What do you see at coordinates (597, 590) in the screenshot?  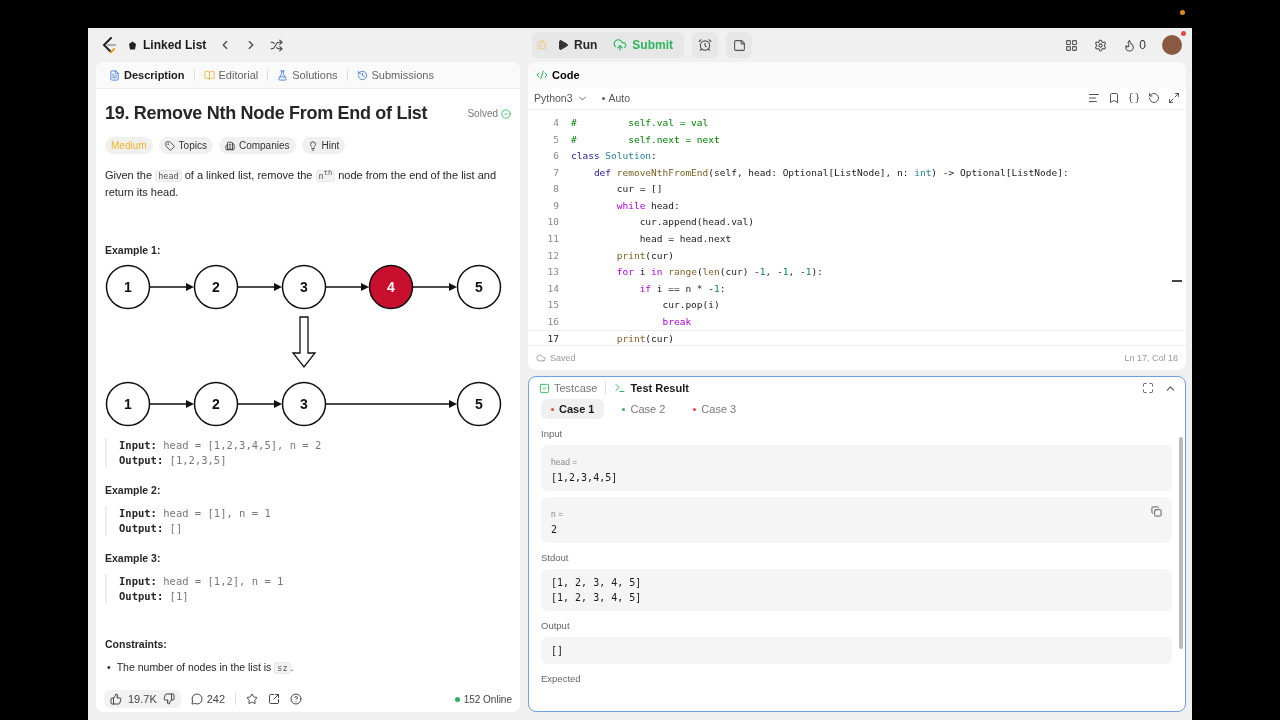 I see `parameter-value: [1, 2, 3, 4, 5] [1, 2, 3, 4, 5]` at bounding box center [597, 590].